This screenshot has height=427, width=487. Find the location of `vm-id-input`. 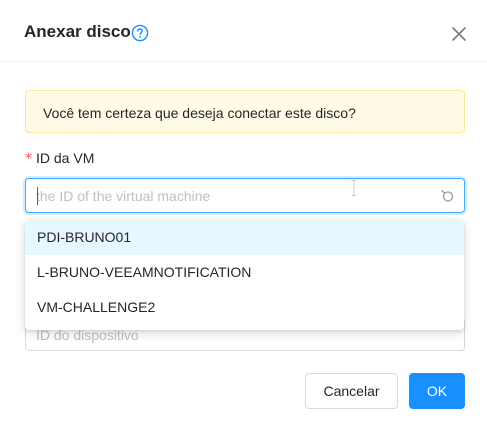

vm-id-input is located at coordinates (226, 196).